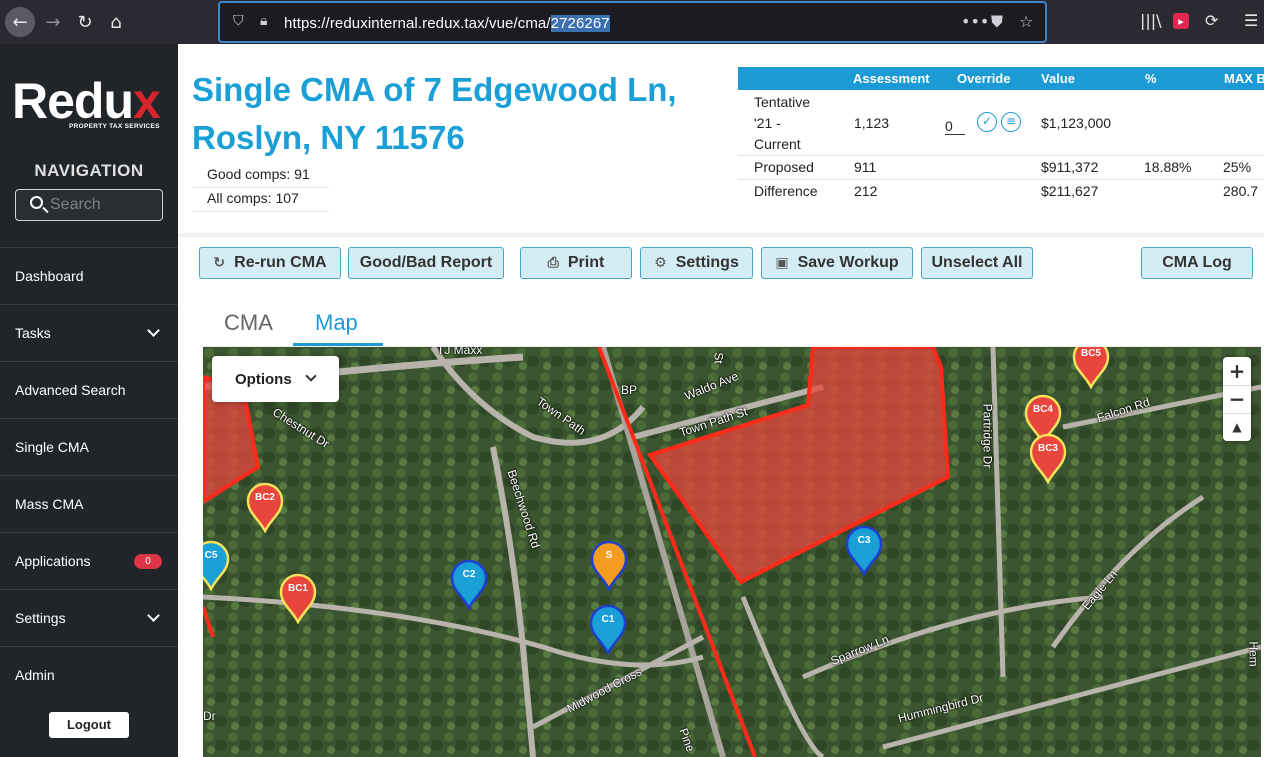 The height and width of the screenshot is (757, 1264). I want to click on sidebar-item-admin: Admin, so click(89, 674).